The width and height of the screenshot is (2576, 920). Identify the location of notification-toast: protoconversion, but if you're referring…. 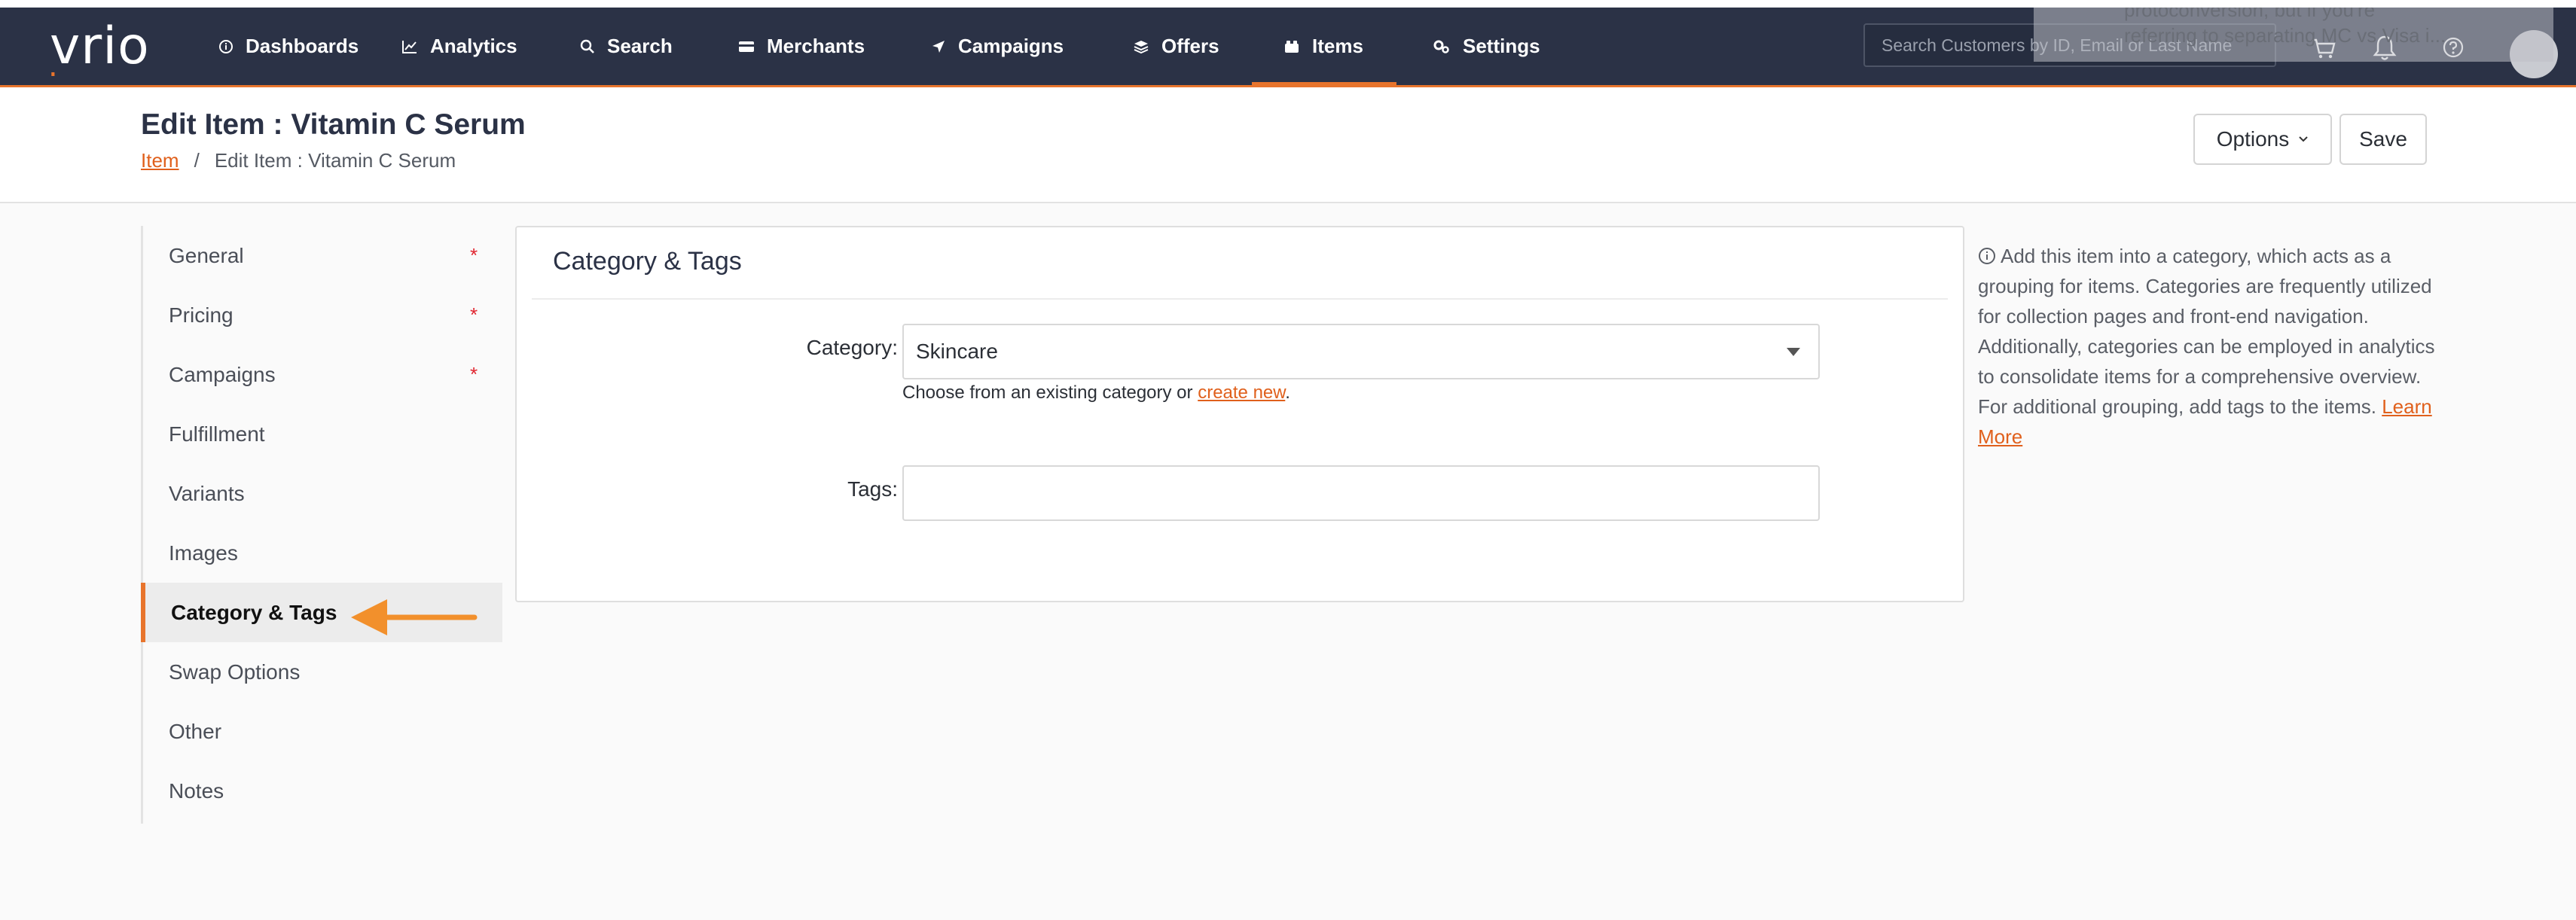
(2294, 35).